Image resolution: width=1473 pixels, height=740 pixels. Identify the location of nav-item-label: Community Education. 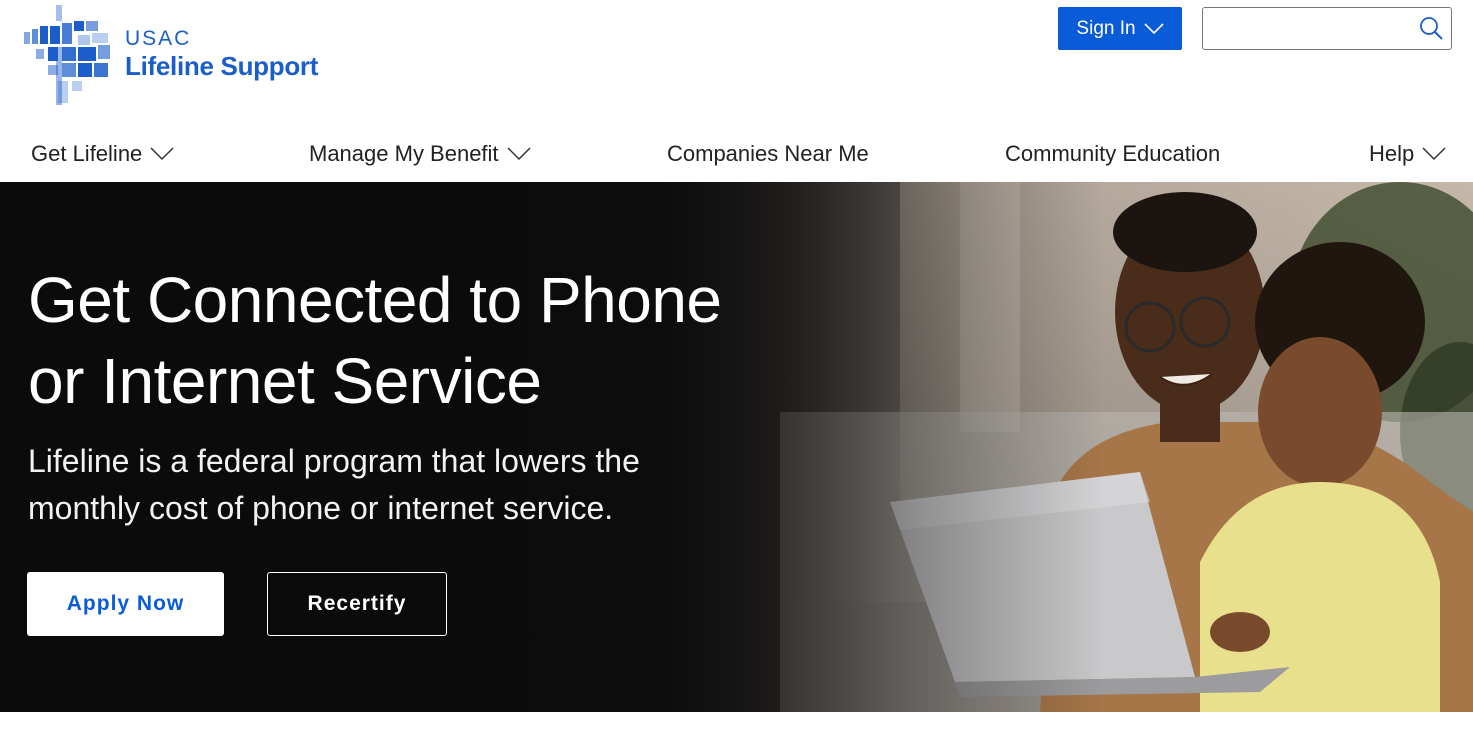
(1113, 153).